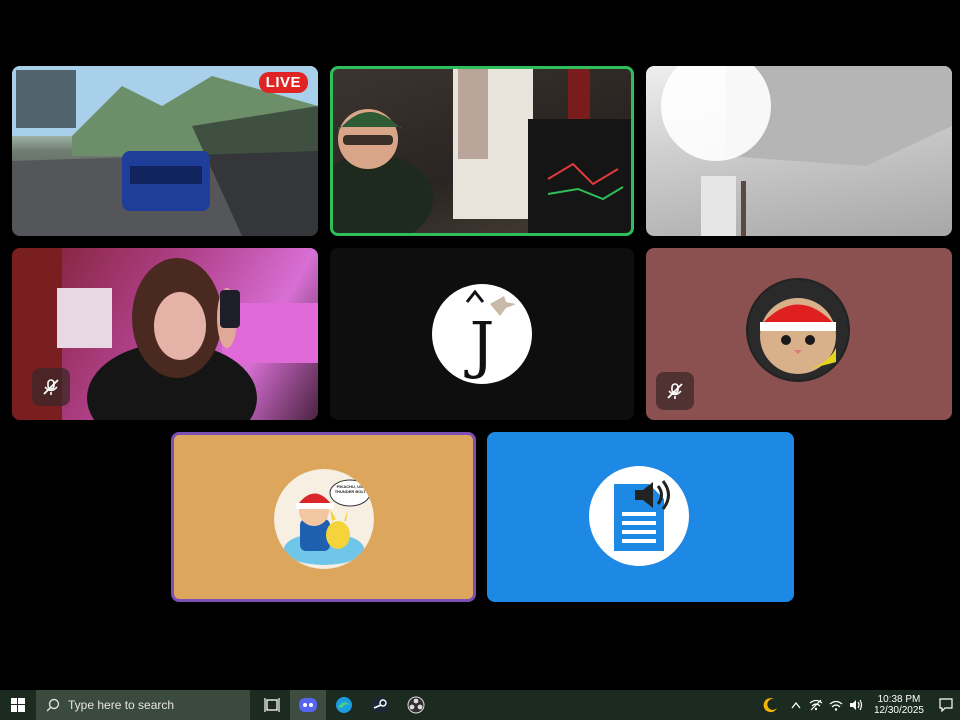 This screenshot has width=960, height=720. I want to click on steam-taskbar-button, so click(380, 705).